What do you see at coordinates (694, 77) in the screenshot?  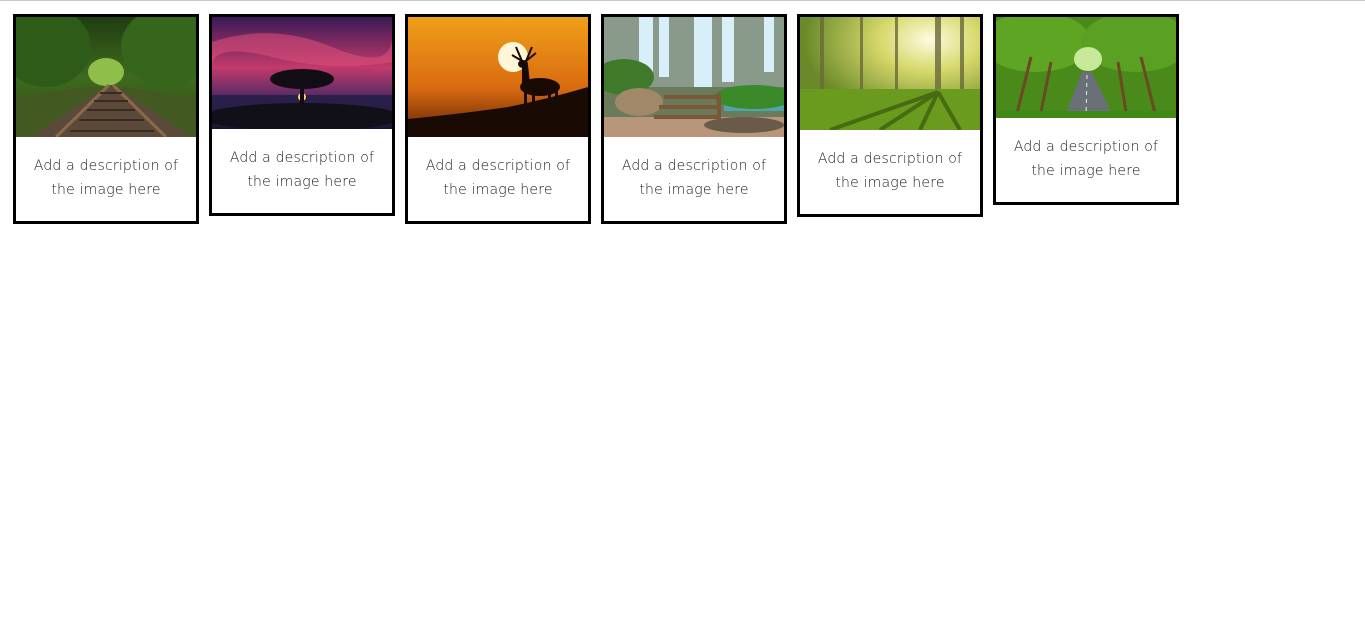 I see `waterfall-stairs-image` at bounding box center [694, 77].